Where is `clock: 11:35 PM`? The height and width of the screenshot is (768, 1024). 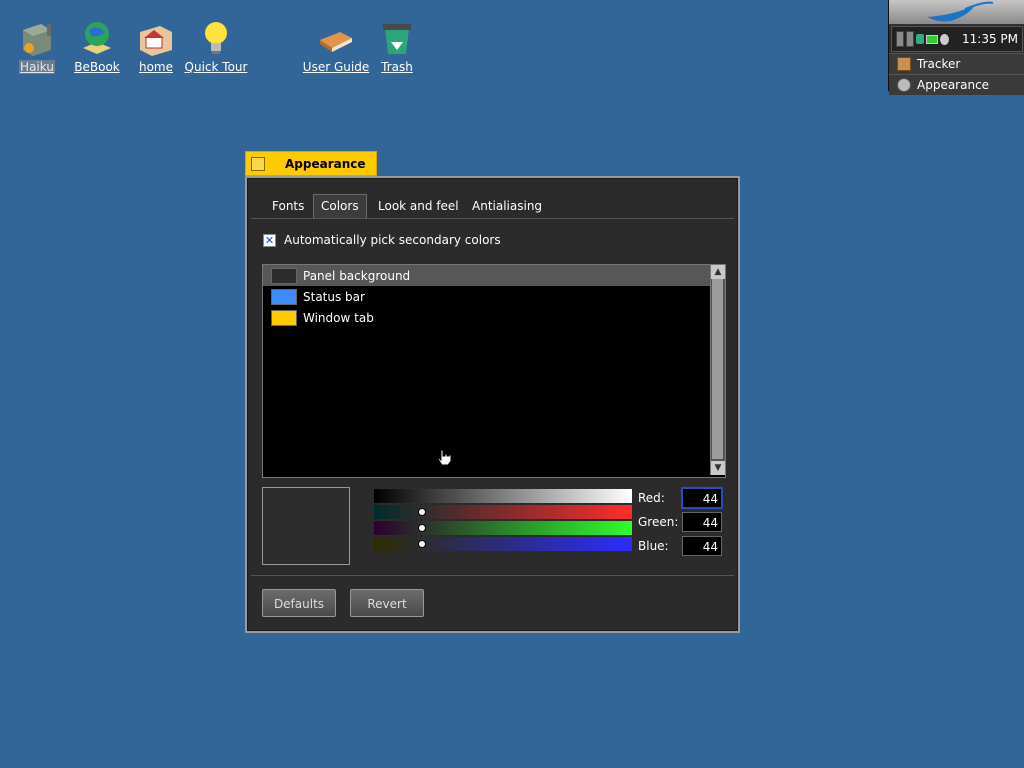
clock: 11:35 PM is located at coordinates (990, 39).